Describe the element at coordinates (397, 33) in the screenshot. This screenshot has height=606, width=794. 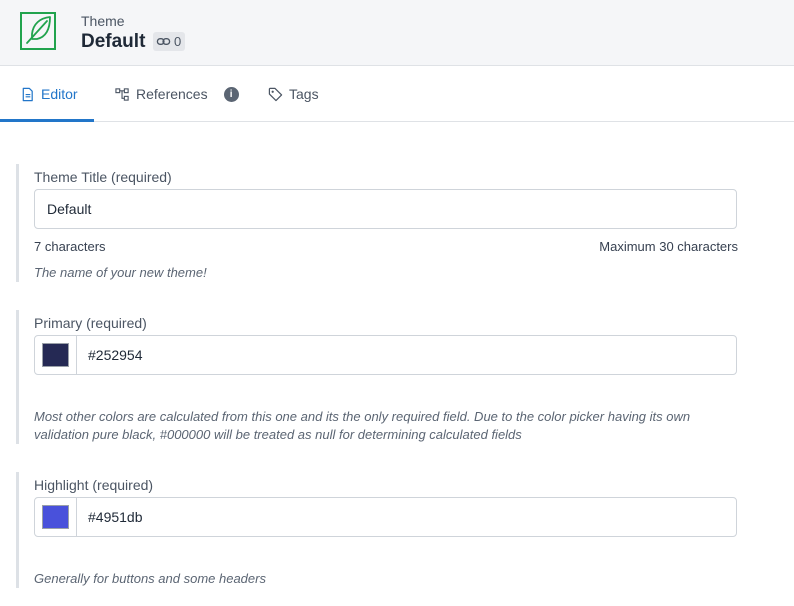
I see `document-header: Theme Default 0` at that location.